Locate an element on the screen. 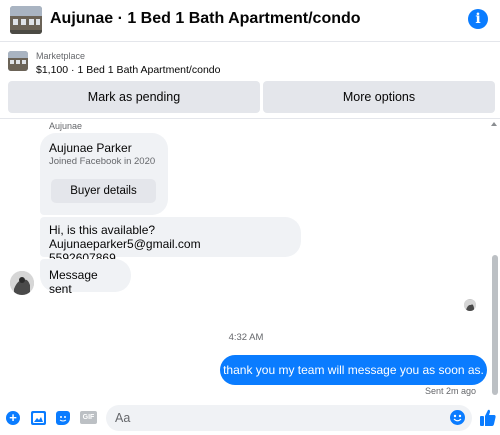  message-input is located at coordinates (289, 418).